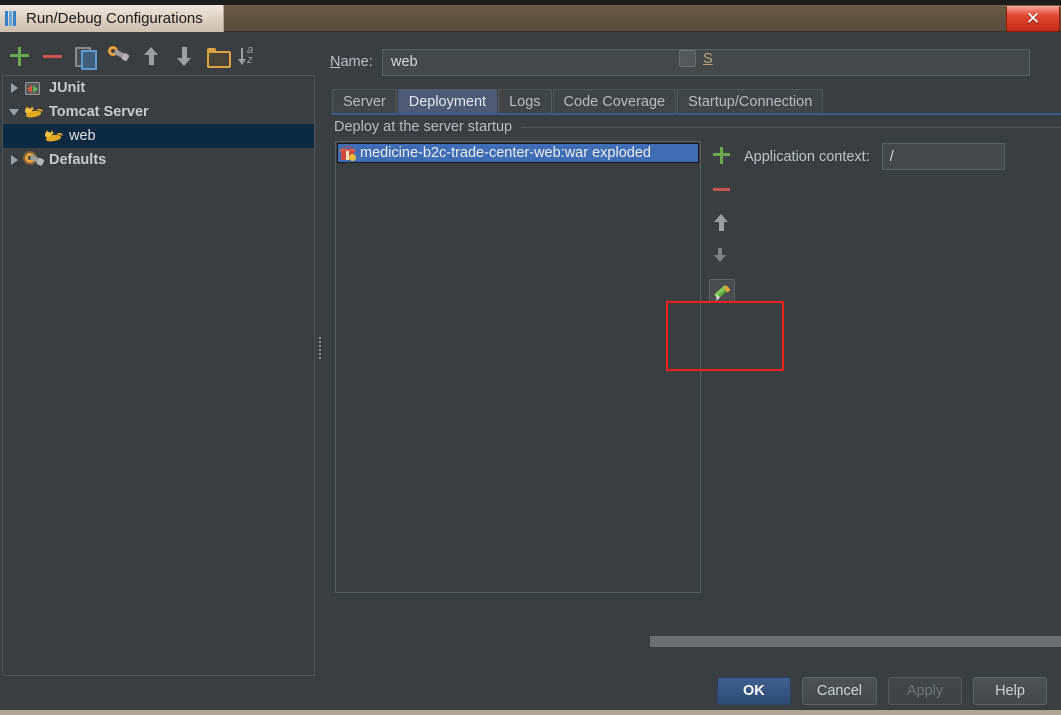  What do you see at coordinates (15, 112) in the screenshot?
I see `chevron-down-icon` at bounding box center [15, 112].